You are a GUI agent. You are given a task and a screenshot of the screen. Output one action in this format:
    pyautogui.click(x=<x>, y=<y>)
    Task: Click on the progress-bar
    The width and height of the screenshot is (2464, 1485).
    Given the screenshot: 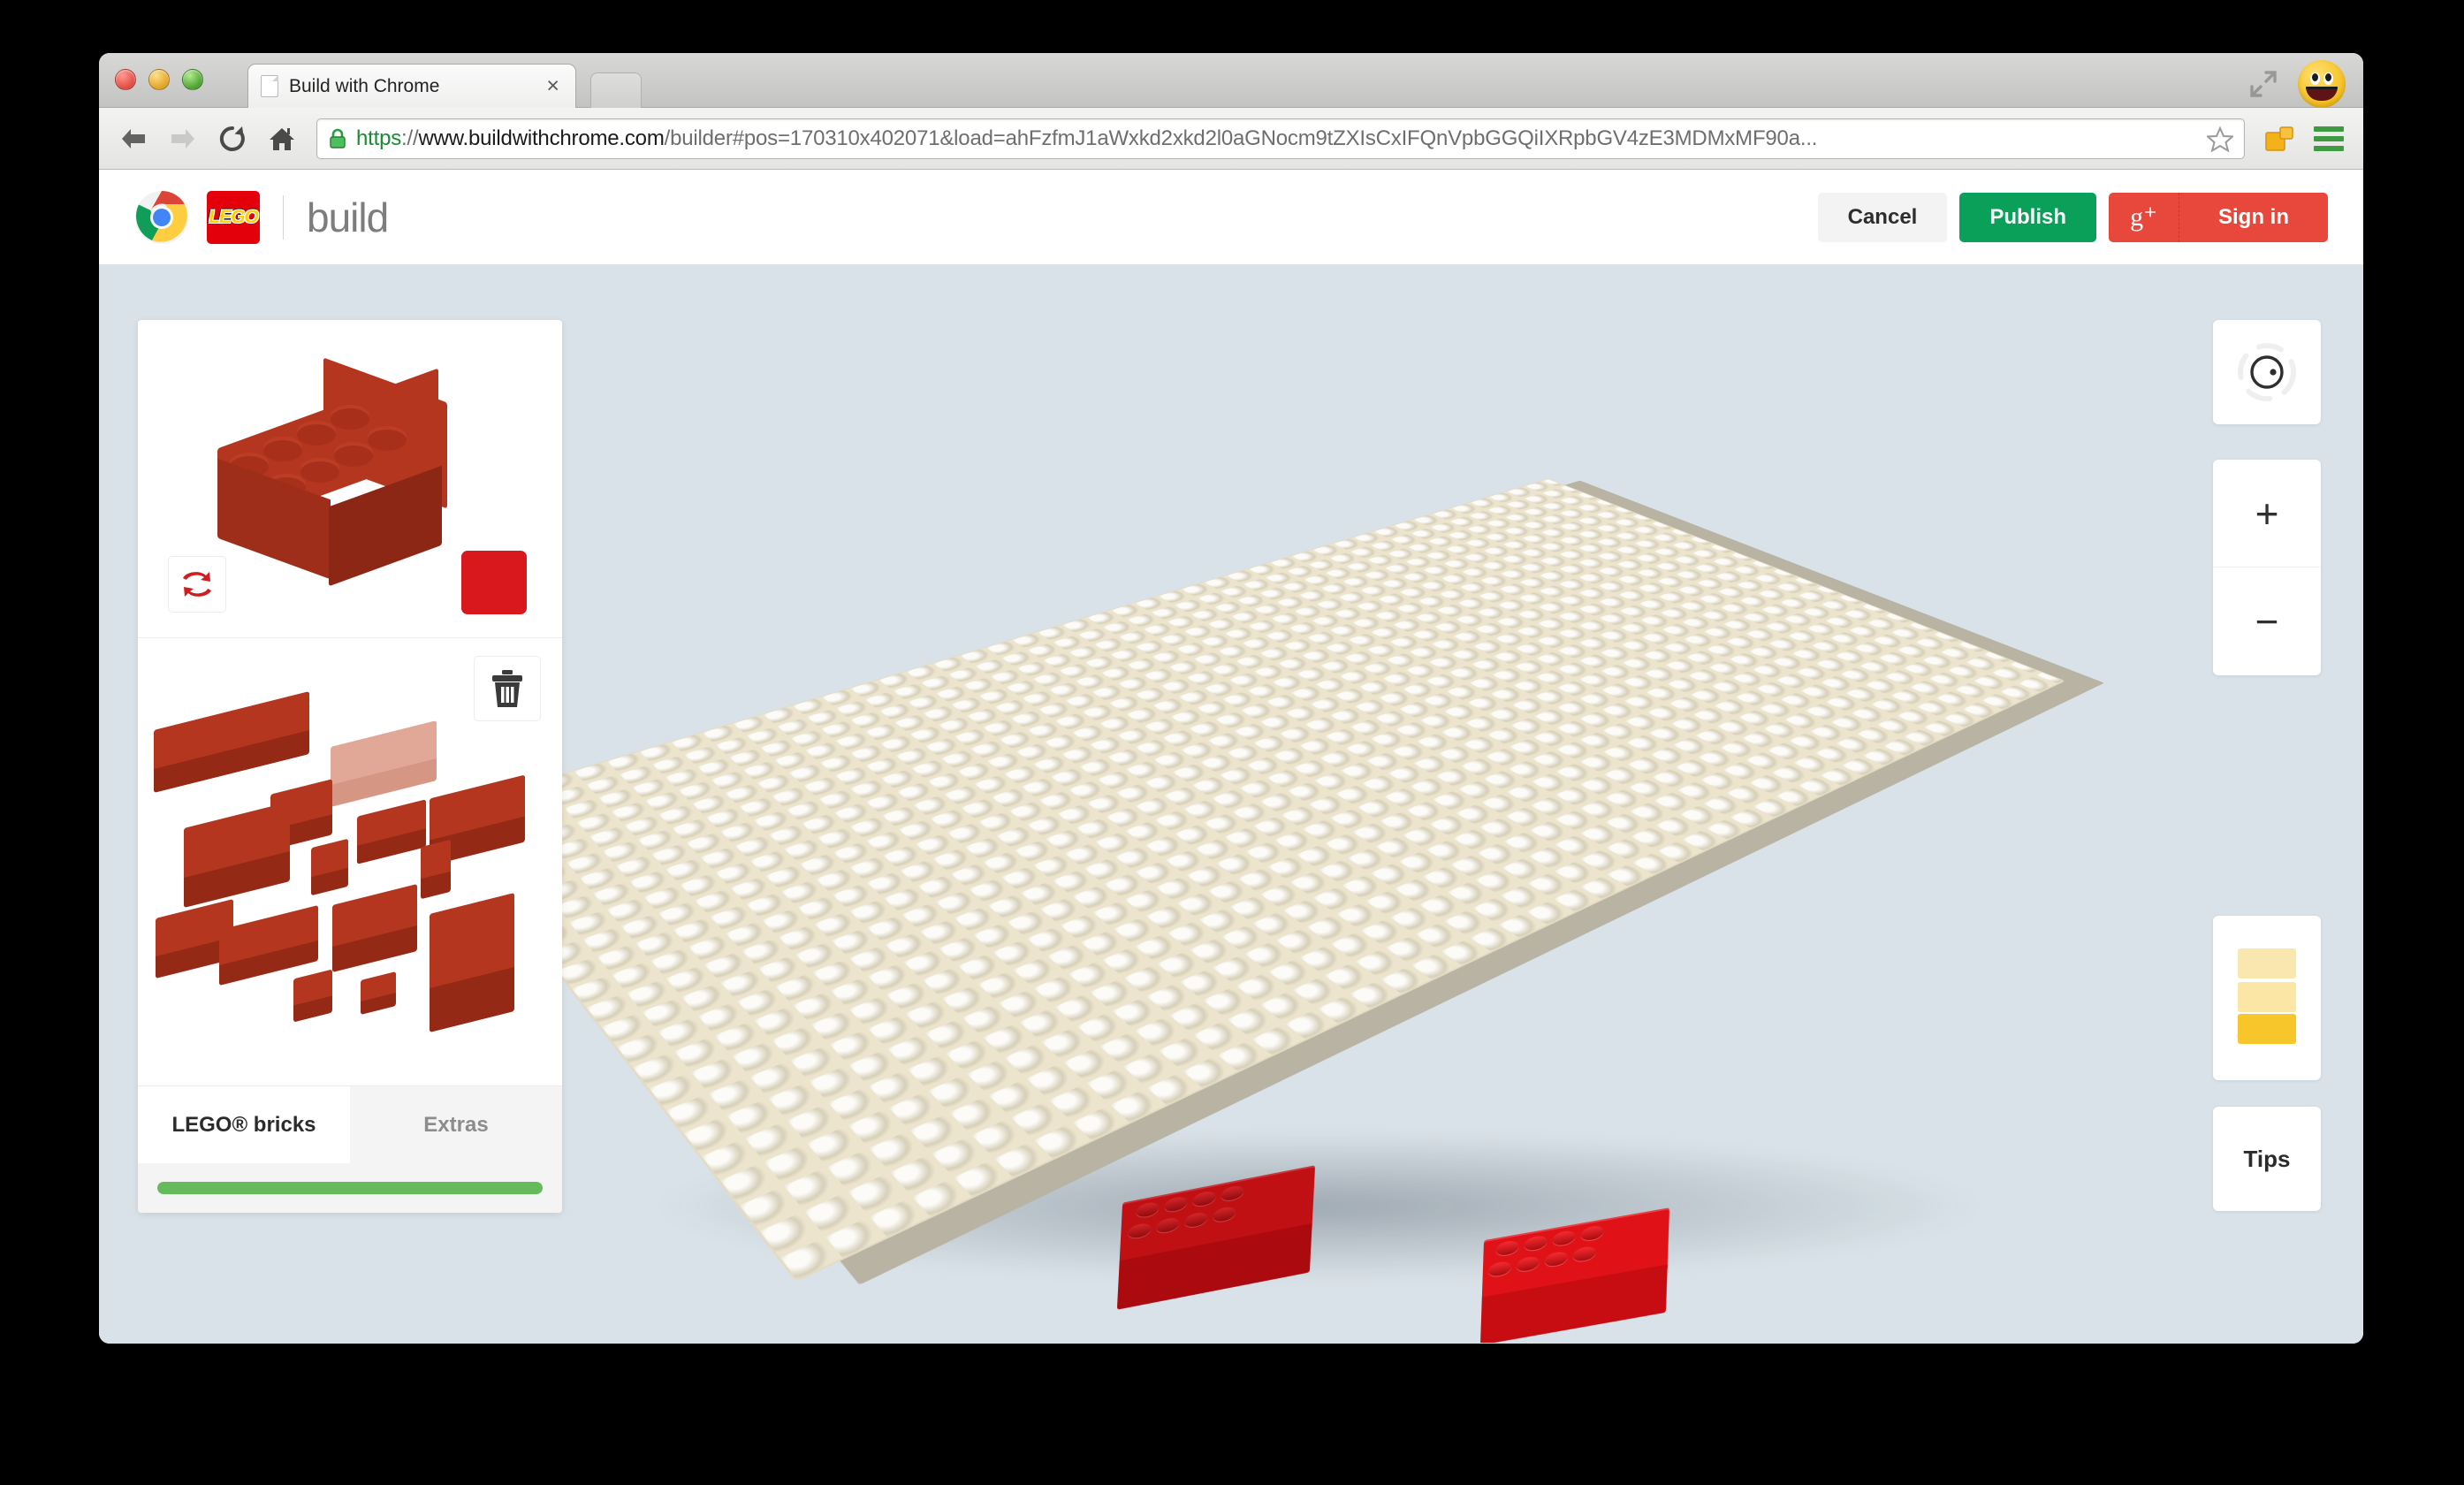 What is the action you would take?
    pyautogui.click(x=350, y=1188)
    